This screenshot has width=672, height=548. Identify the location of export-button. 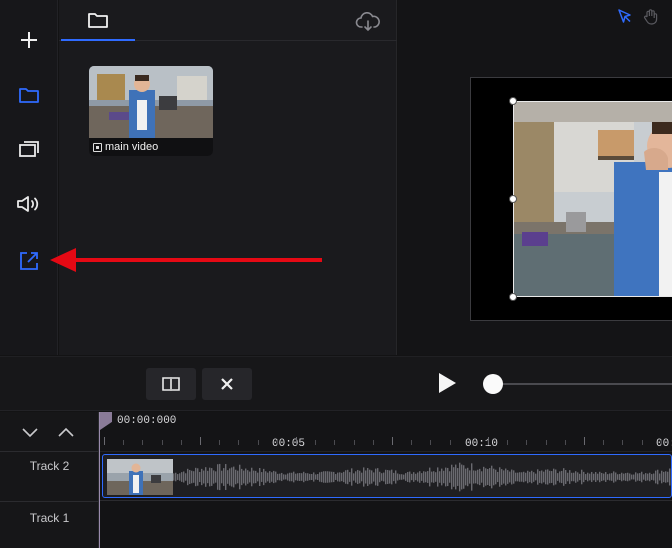
(29, 261).